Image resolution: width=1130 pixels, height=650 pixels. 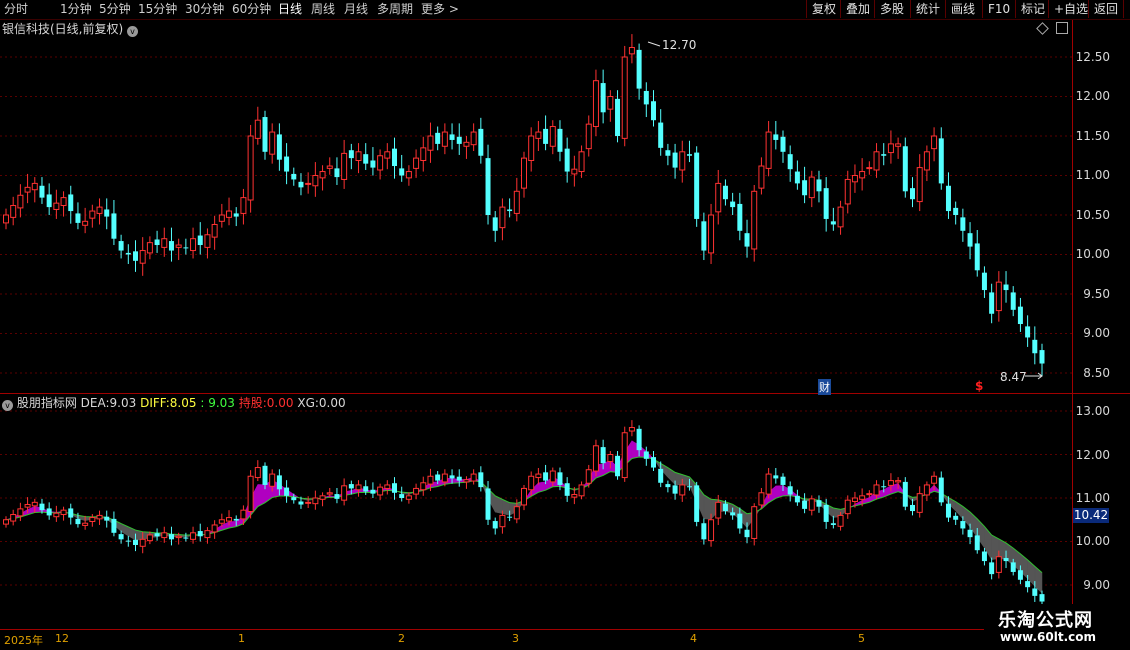 I want to click on time-label-year: 2025年, so click(x=23, y=640).